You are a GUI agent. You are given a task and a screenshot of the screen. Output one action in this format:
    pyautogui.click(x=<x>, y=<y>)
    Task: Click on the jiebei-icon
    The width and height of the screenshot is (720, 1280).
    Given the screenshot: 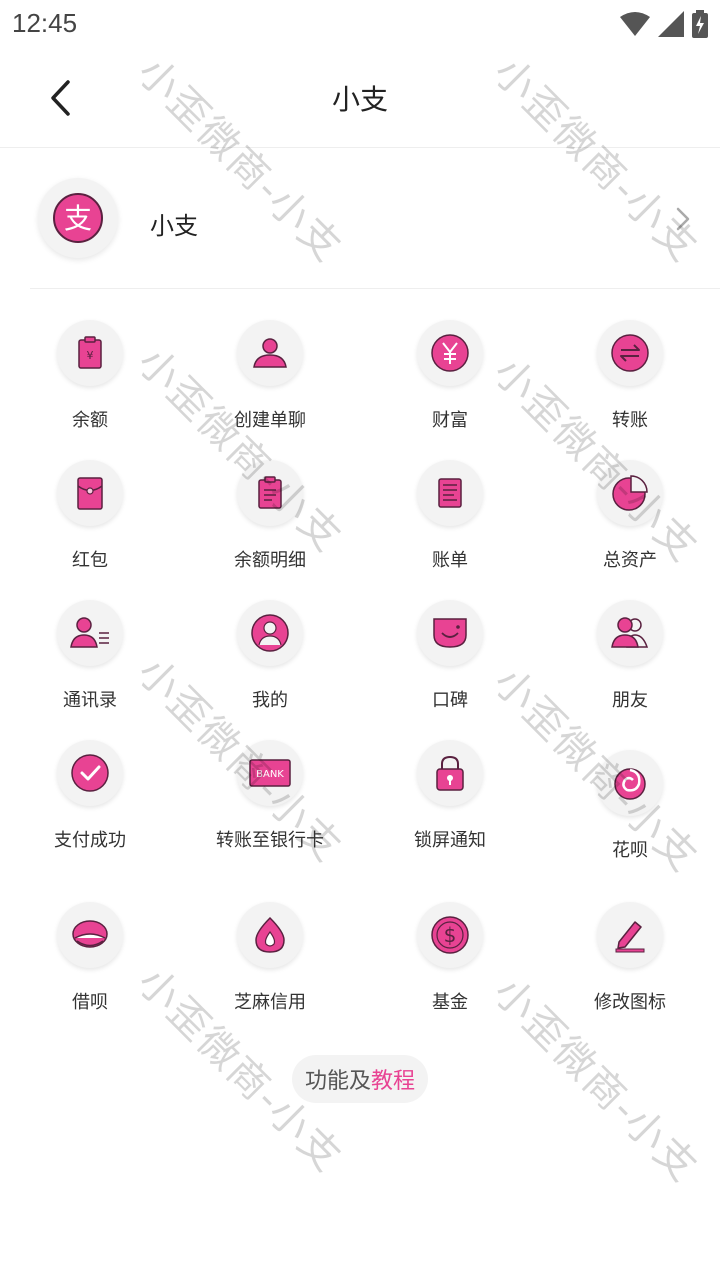 What is the action you would take?
    pyautogui.click(x=90, y=934)
    